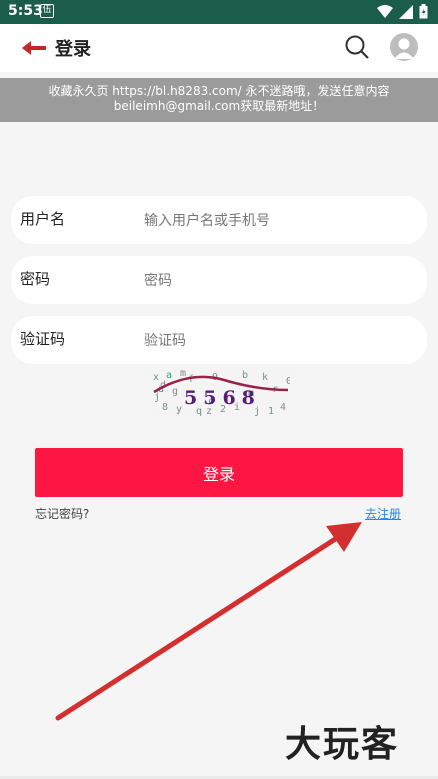  Describe the element at coordinates (342, 744) in the screenshot. I see `watermark-logo: 大玩客` at that location.